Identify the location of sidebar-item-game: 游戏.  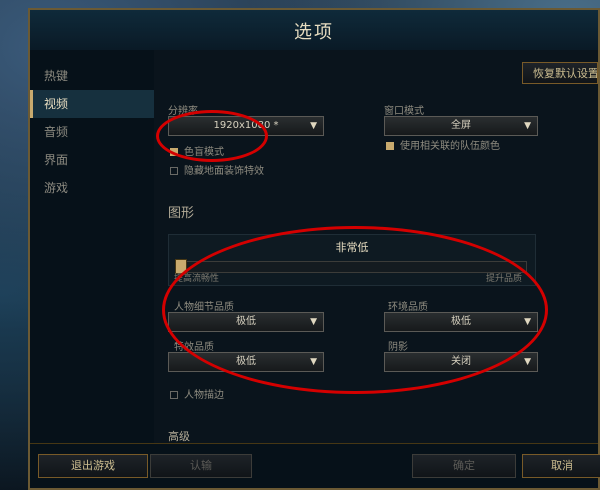
(92, 188).